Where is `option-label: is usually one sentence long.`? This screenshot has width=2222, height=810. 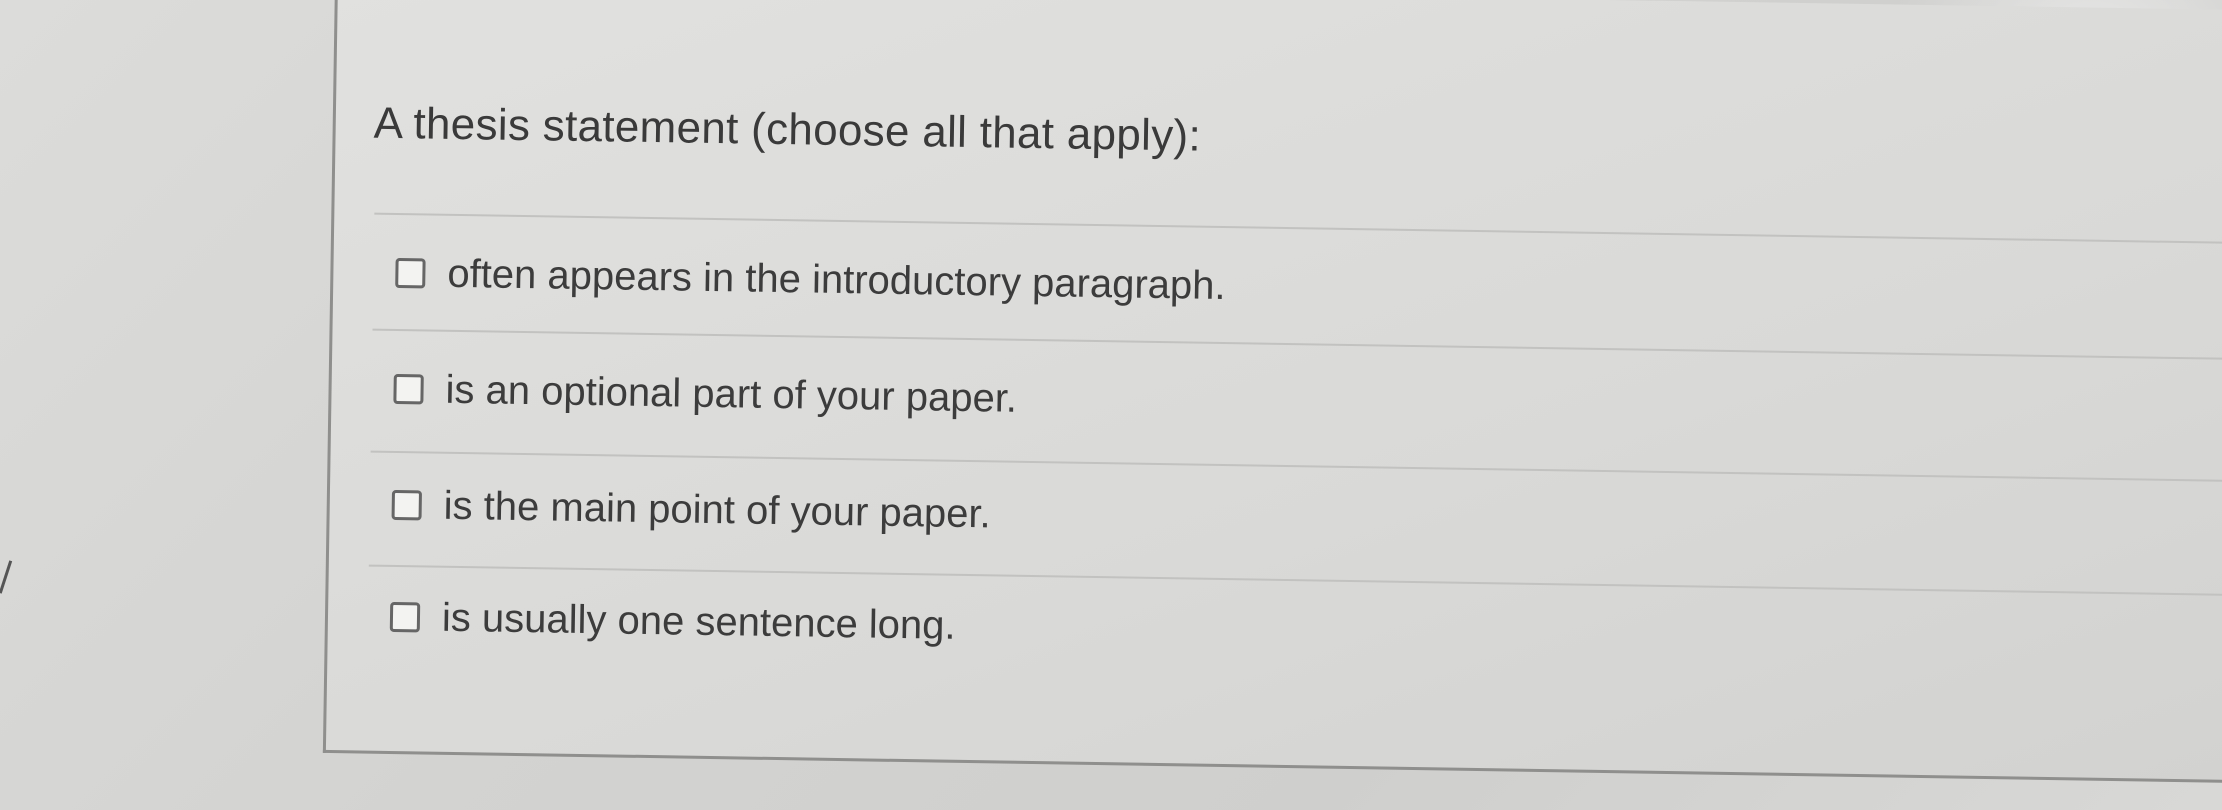 option-label: is usually one sentence long. is located at coordinates (698, 621).